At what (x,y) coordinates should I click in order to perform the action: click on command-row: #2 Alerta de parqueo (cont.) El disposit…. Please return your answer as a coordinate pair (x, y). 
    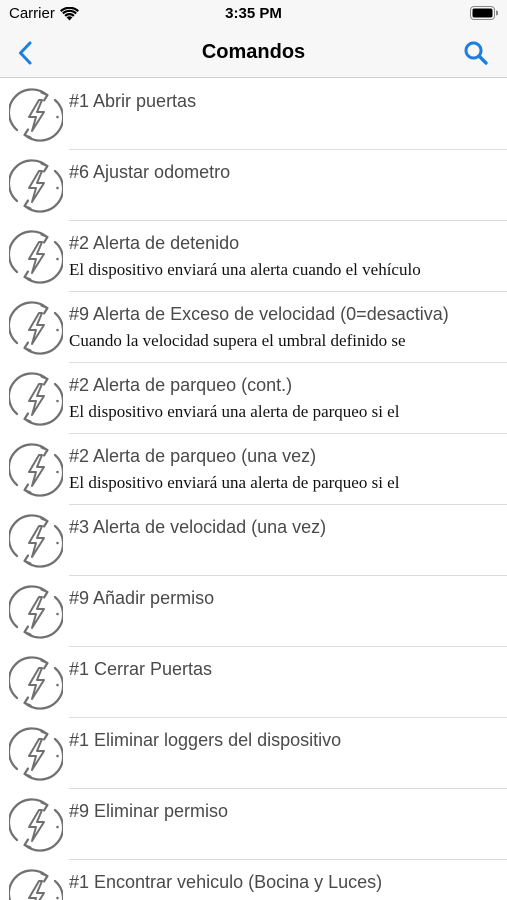
    Looking at the image, I should click on (253, 398).